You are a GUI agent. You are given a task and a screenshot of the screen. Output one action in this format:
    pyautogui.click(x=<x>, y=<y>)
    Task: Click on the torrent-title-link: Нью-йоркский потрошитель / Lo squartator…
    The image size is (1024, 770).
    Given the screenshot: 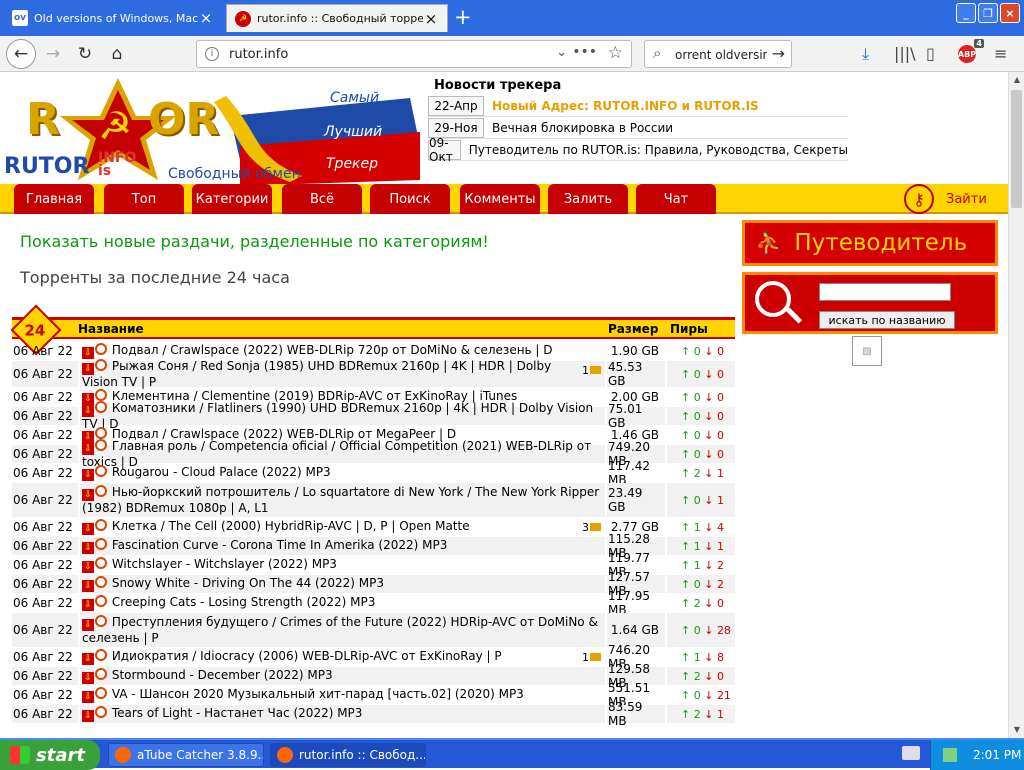 What is the action you would take?
    pyautogui.click(x=340, y=500)
    